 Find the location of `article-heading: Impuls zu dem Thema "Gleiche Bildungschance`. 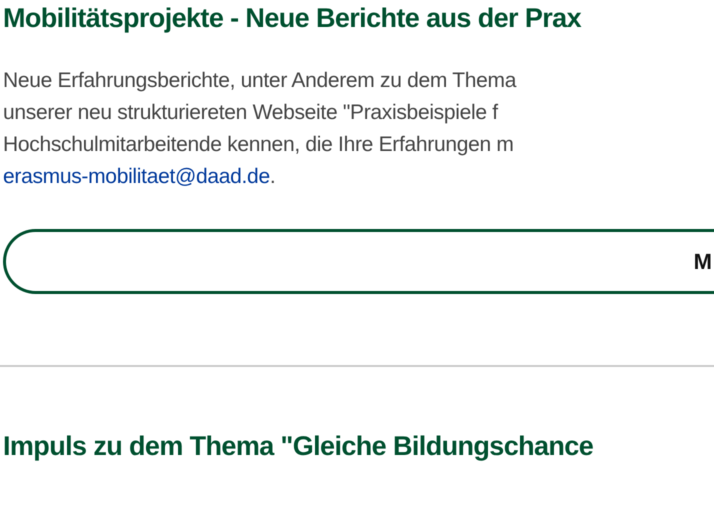

article-heading: Impuls zu dem Thema "Gleiche Bildungschance is located at coordinates (298, 446).